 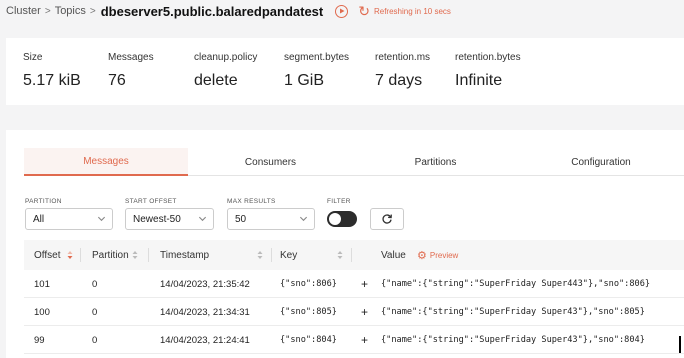 What do you see at coordinates (43, 201) in the screenshot?
I see `partition-label: PARTITION` at bounding box center [43, 201].